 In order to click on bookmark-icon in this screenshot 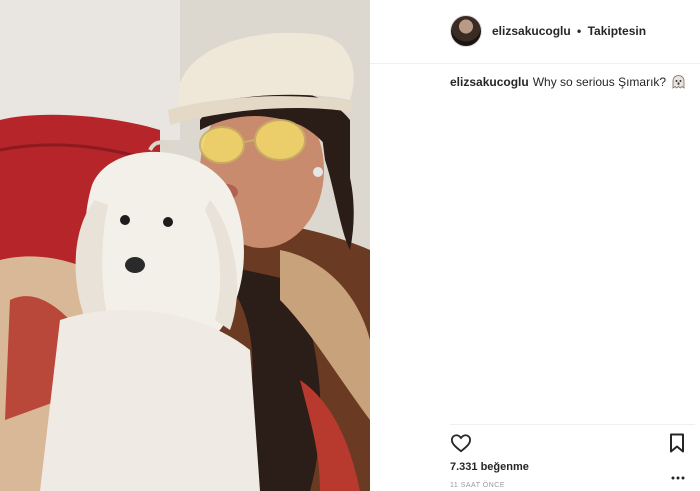, I will do `click(677, 443)`.